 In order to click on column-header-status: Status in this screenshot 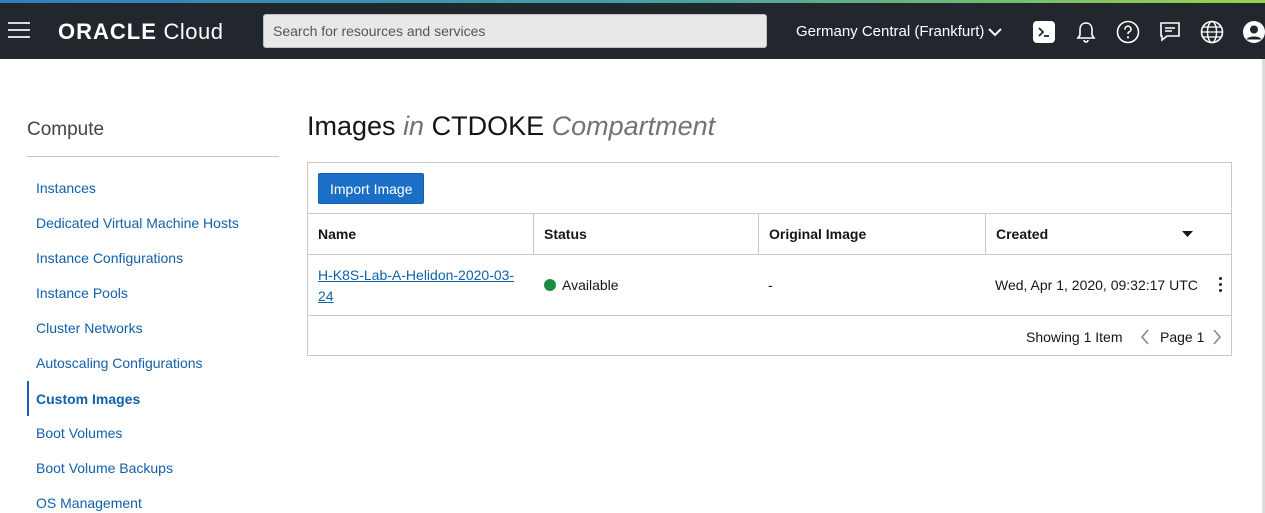, I will do `click(646, 234)`.